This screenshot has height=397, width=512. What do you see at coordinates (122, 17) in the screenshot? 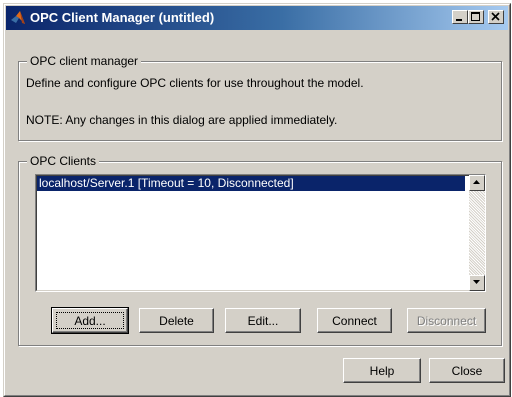
I see `window-title: OPC Client Manager (untitled)` at bounding box center [122, 17].